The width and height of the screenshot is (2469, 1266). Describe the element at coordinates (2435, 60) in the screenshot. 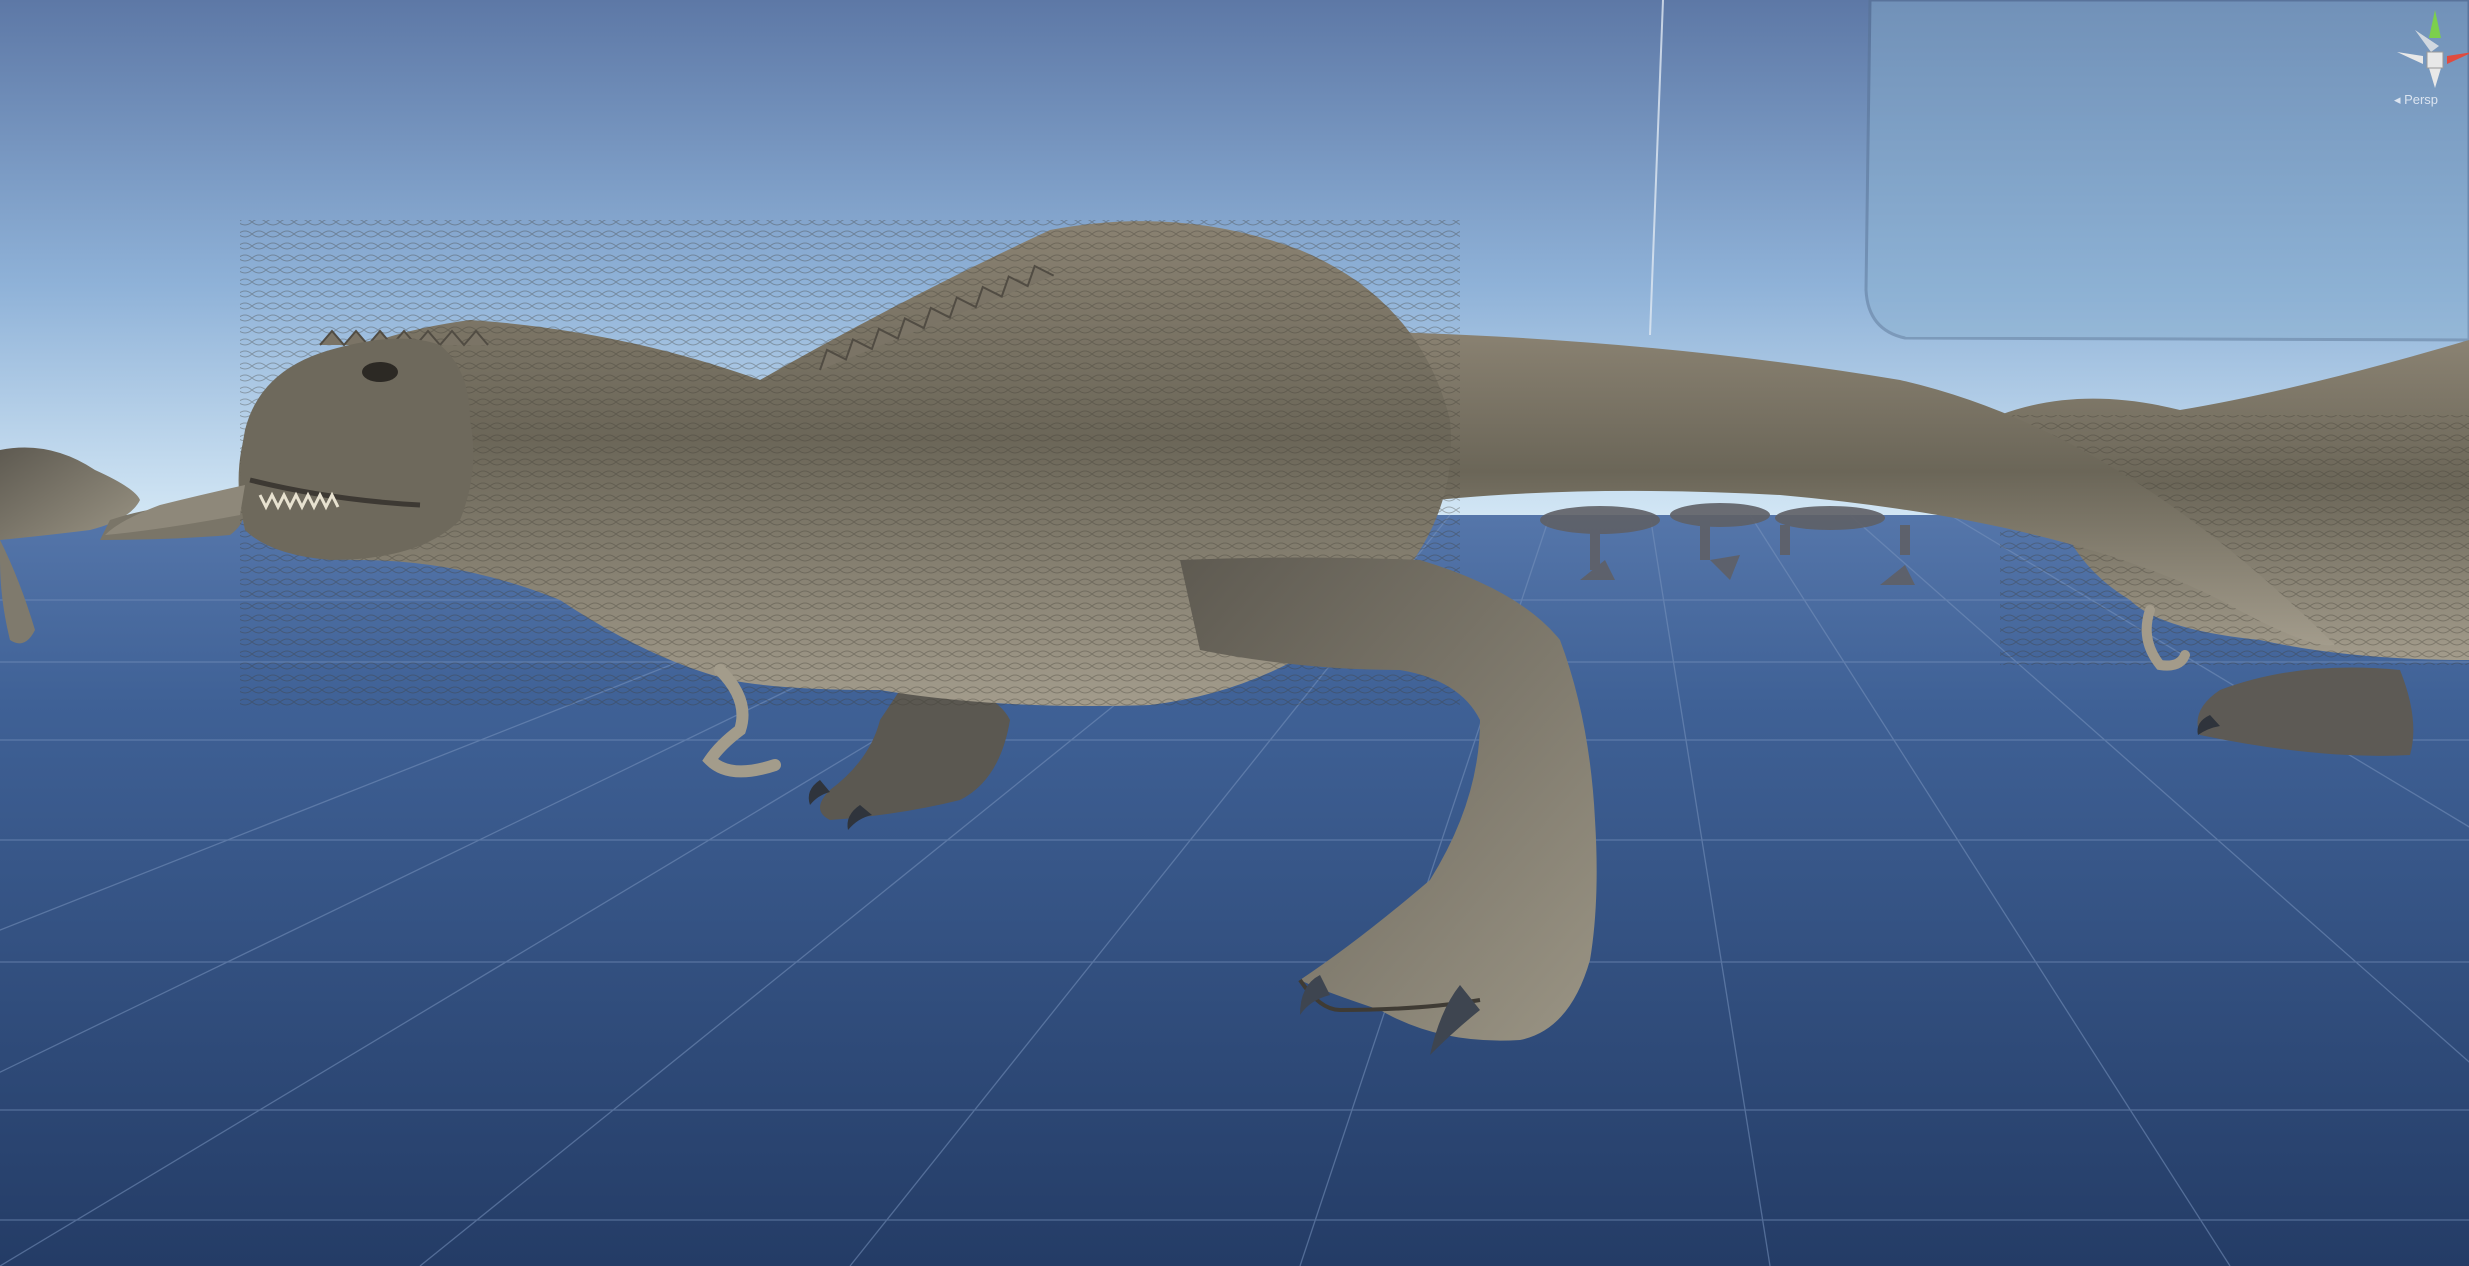

I see `gizmo-center-cube-icon` at that location.